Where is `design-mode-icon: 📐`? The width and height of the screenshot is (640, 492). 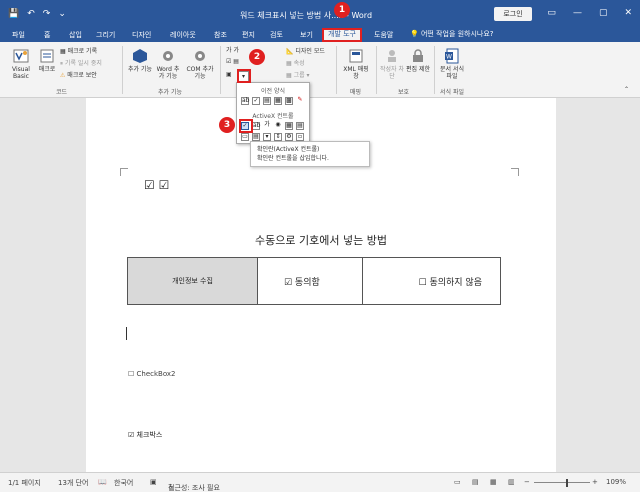 design-mode-icon: 📐 is located at coordinates (291, 51).